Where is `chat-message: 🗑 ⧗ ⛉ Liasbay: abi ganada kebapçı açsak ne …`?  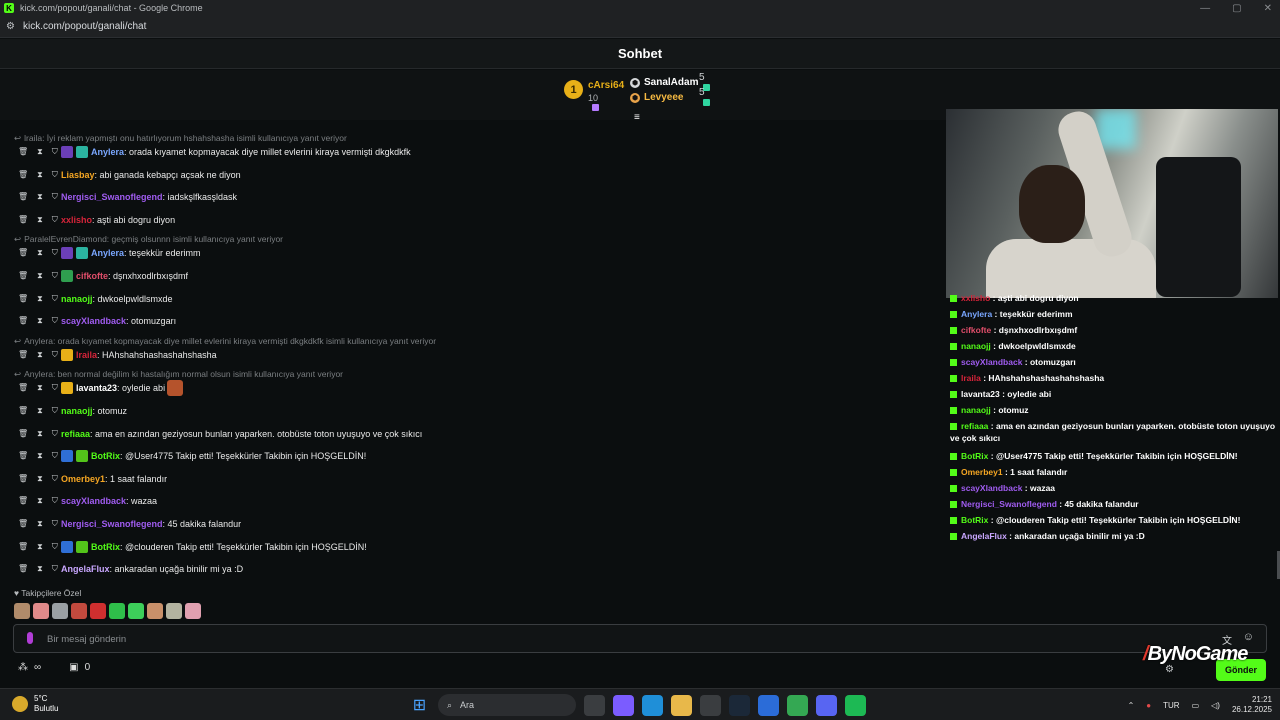
chat-message: 🗑 ⧗ ⛉ Liasbay: abi ganada kebapçı açsak ne … is located at coordinates (129, 175).